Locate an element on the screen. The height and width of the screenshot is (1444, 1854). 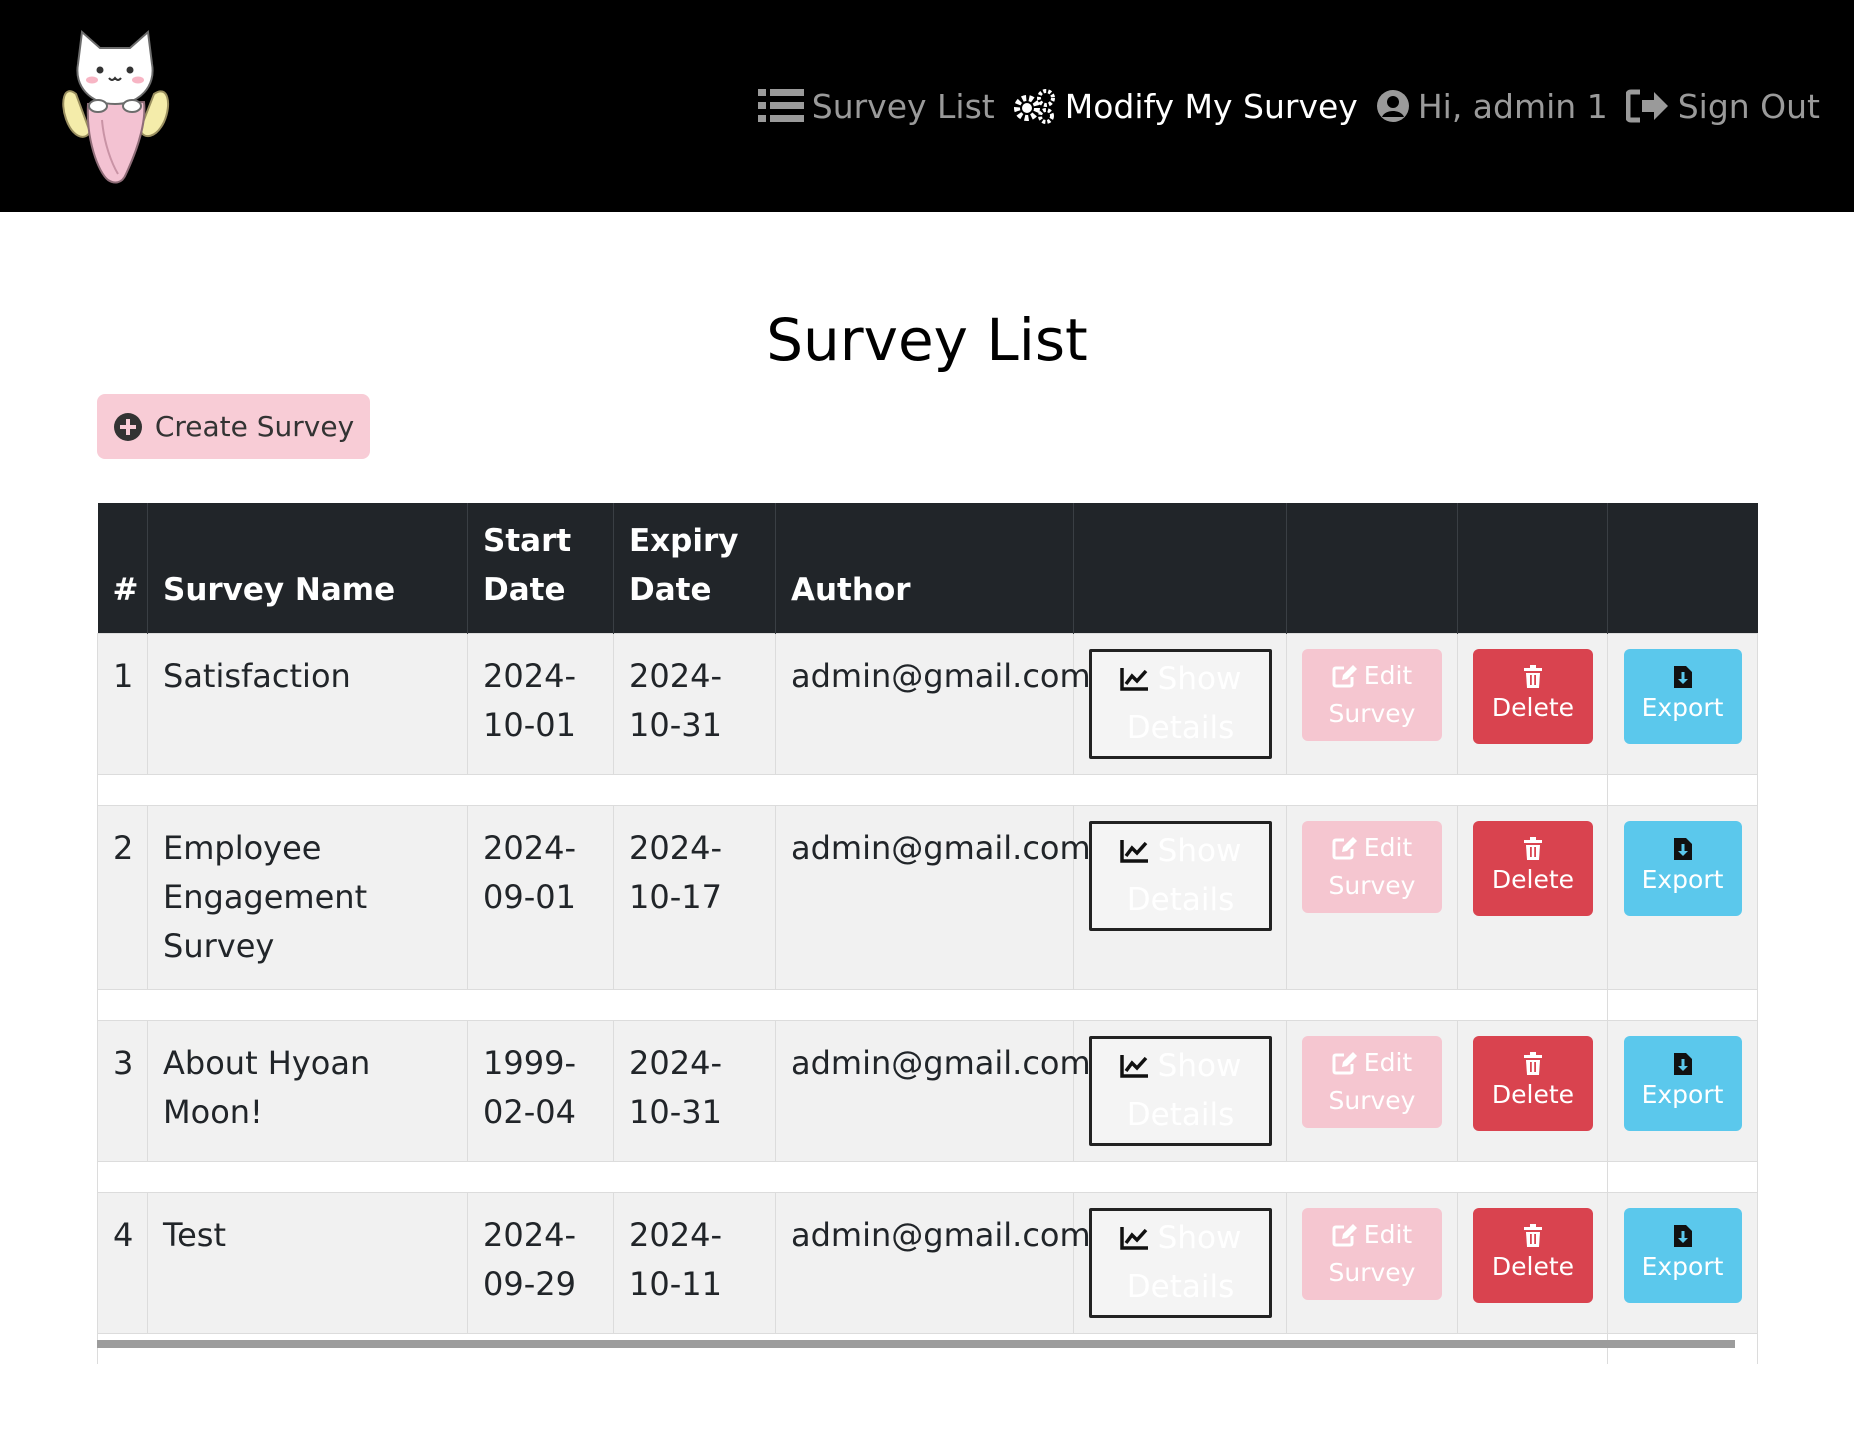
cell-start-date: 2024-09-29 is located at coordinates (540, 1262).